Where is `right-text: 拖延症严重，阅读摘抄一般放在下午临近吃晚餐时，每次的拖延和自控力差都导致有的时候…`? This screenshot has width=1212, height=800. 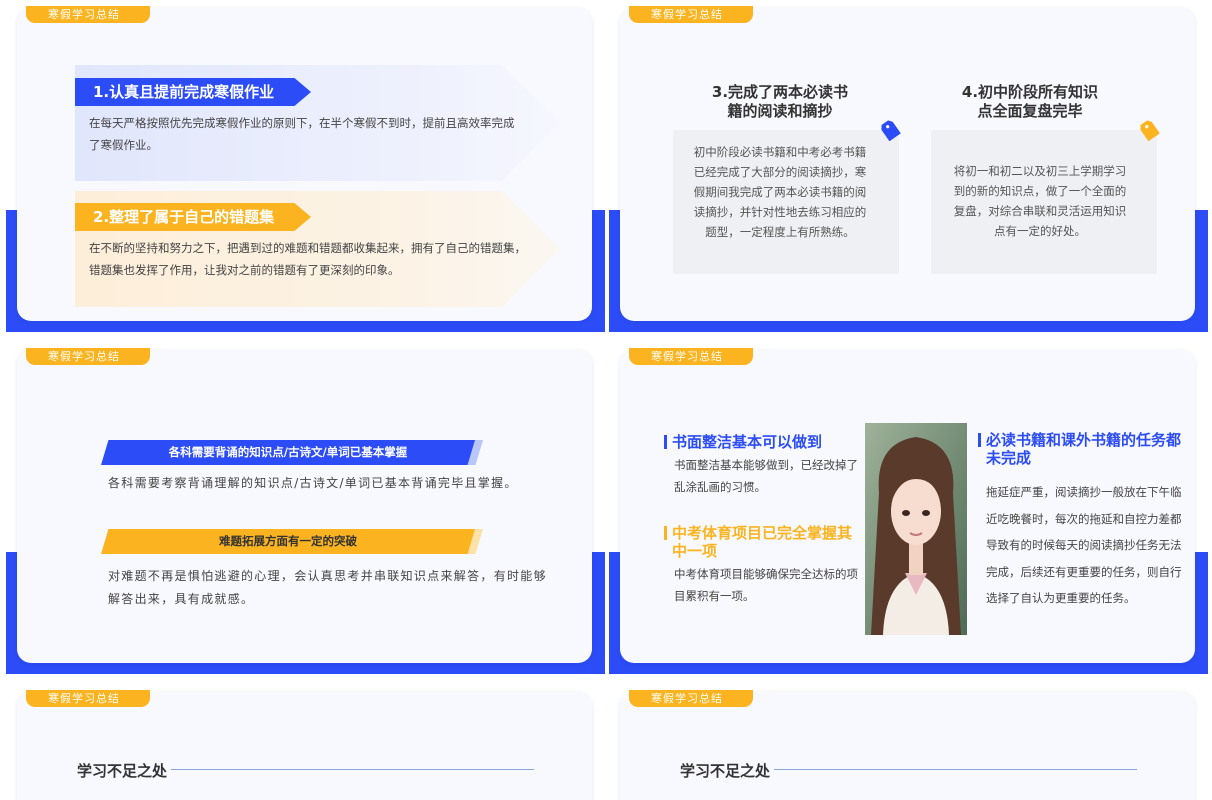
right-text: 拖延症严重，阅读摘抄一般放在下午临近吃晚餐时，每次的拖延和自控力差都导致有的时候… is located at coordinates (1084, 545).